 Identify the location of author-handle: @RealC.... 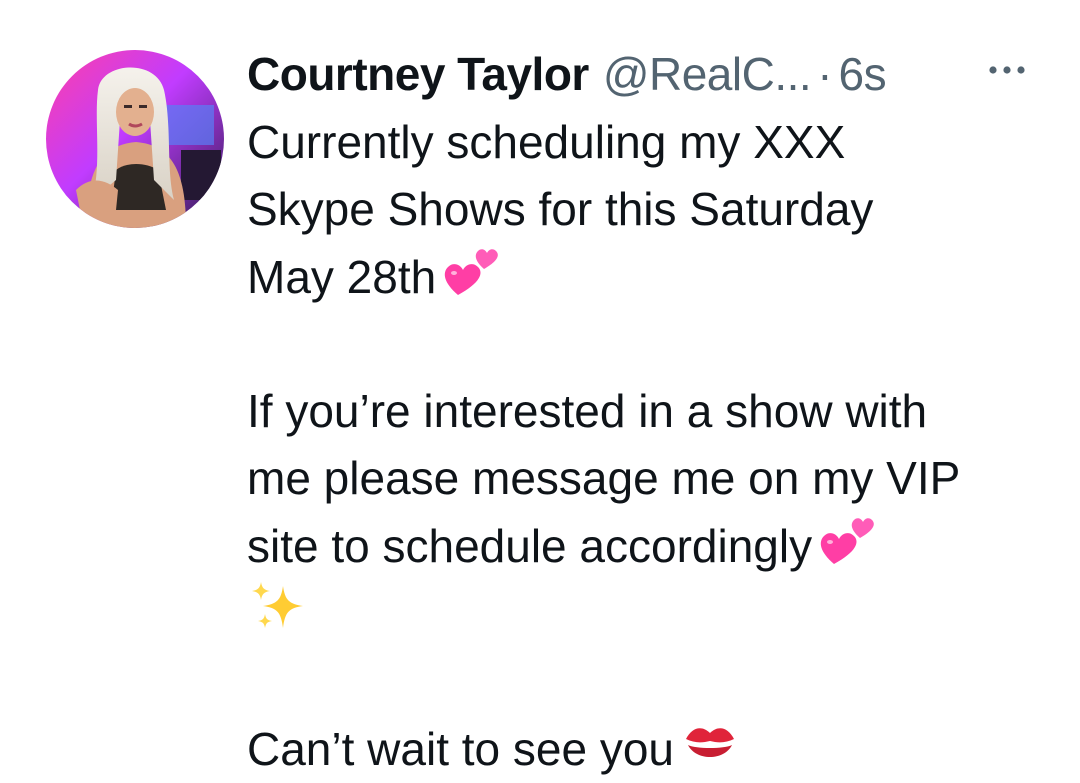
(707, 74).